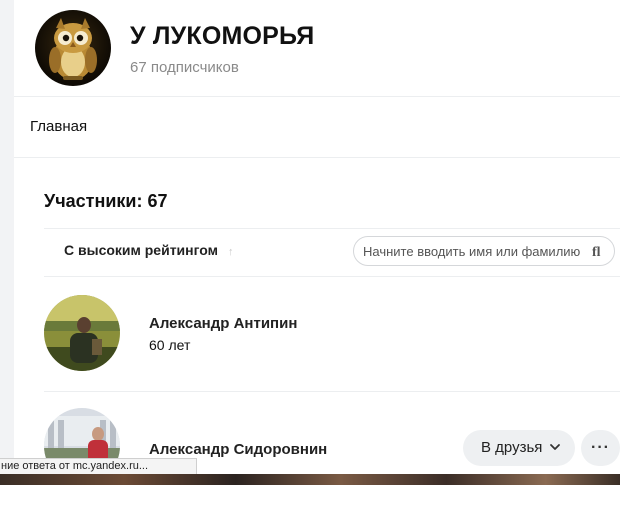  I want to click on avatar-photo, so click(82, 333).